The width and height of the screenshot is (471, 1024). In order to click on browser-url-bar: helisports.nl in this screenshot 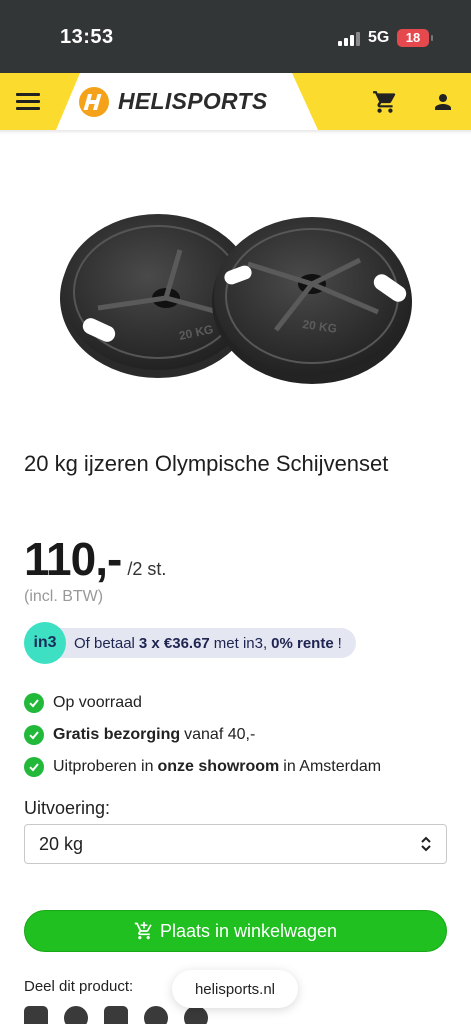, I will do `click(235, 989)`.